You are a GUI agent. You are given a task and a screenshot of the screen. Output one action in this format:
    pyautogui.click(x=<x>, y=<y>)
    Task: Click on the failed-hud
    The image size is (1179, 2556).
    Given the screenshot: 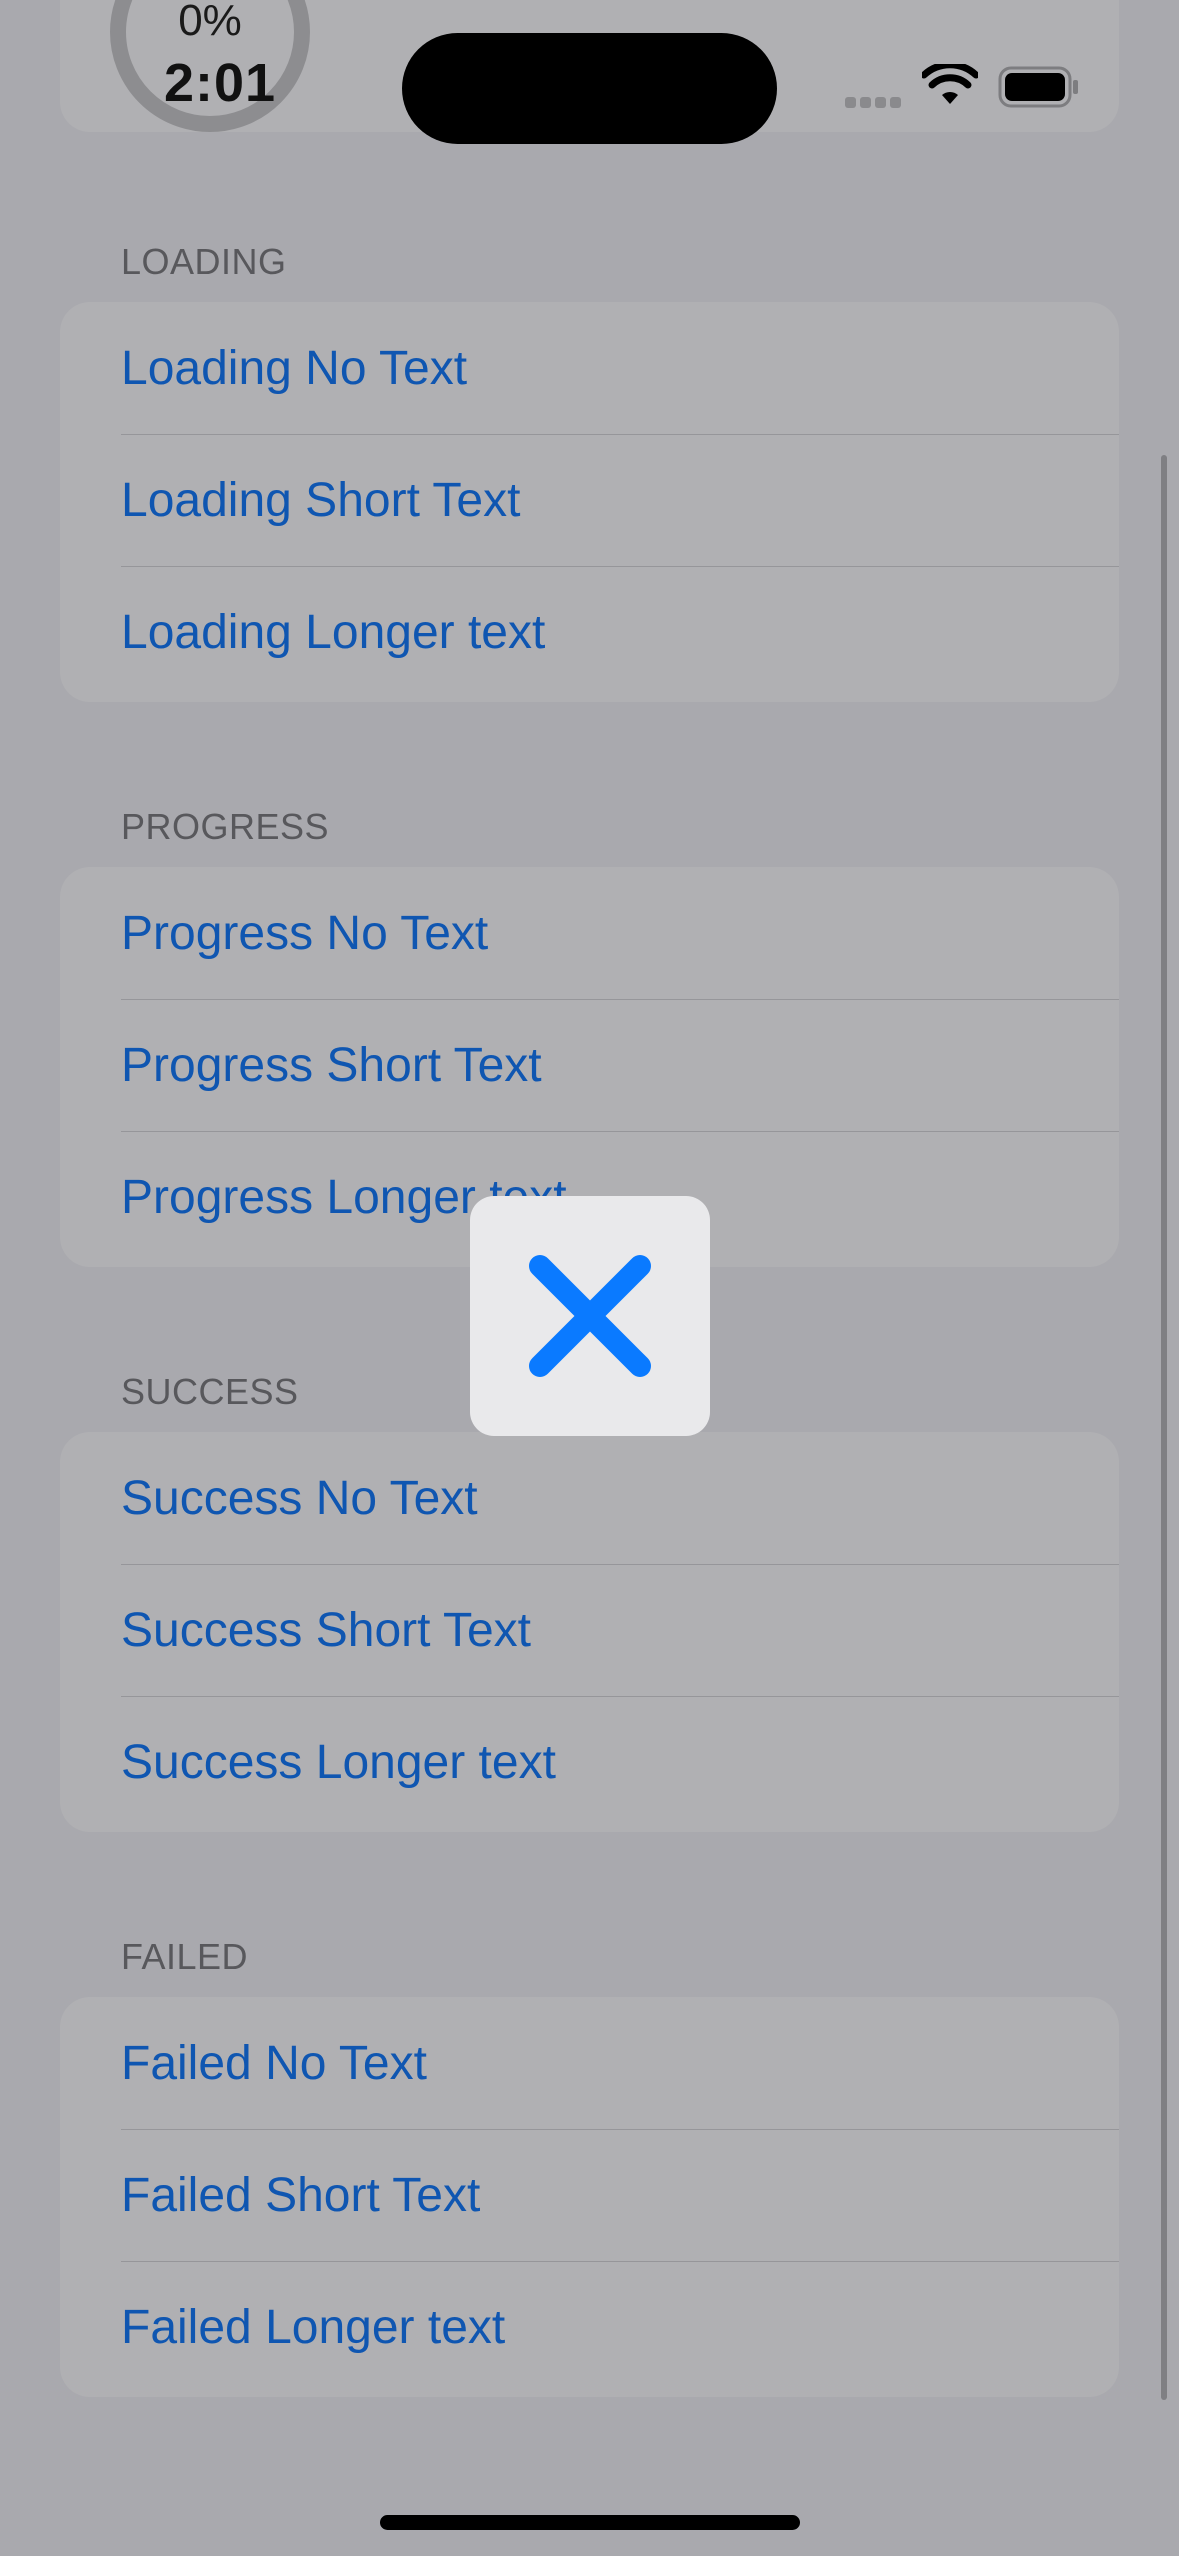 What is the action you would take?
    pyautogui.click(x=590, y=1316)
    